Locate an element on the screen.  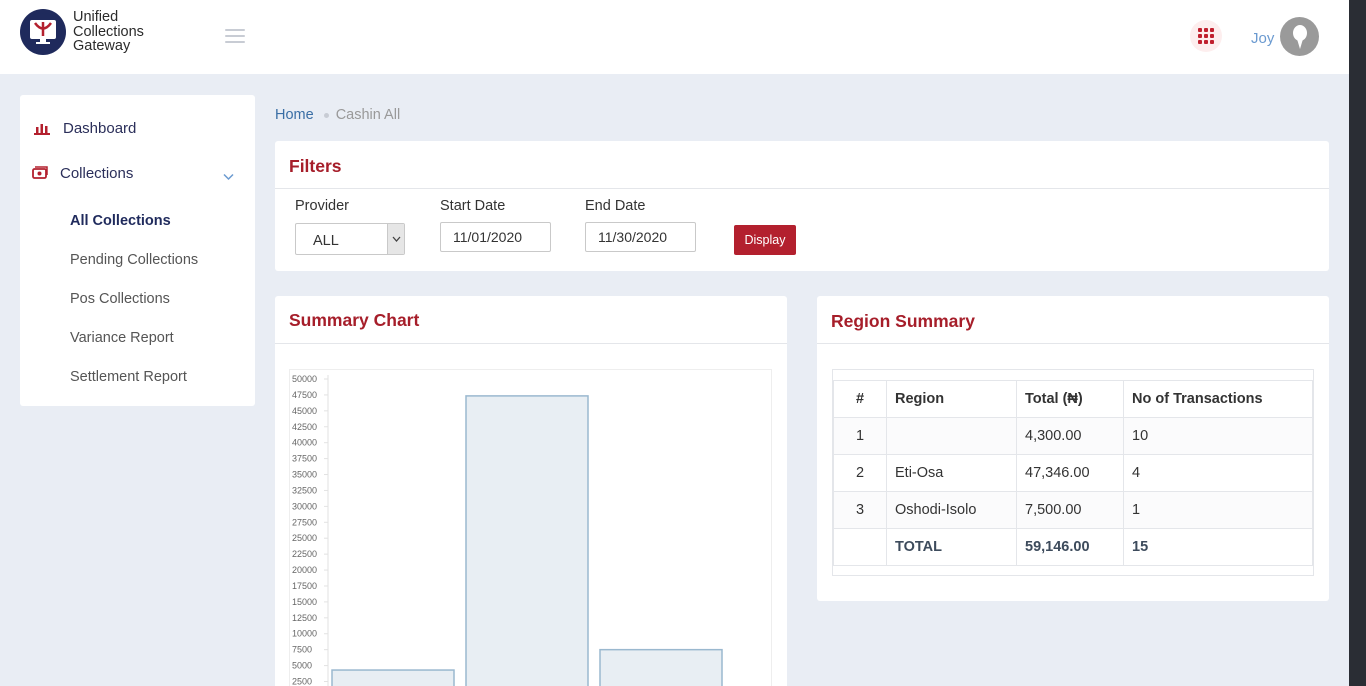
y-tick-label: 25000 is located at coordinates (304, 538).